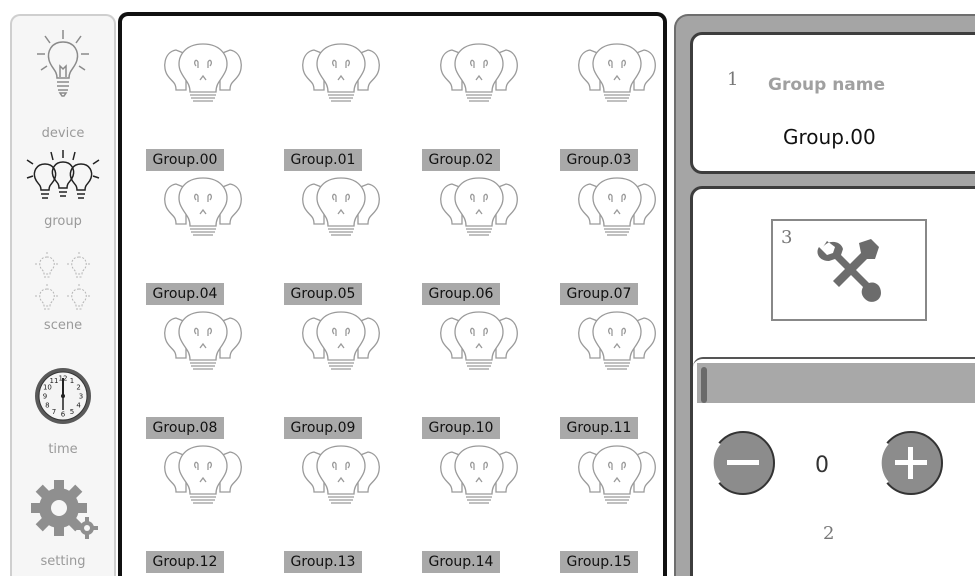  I want to click on group-tile-11: Group.11, so click(617, 373).